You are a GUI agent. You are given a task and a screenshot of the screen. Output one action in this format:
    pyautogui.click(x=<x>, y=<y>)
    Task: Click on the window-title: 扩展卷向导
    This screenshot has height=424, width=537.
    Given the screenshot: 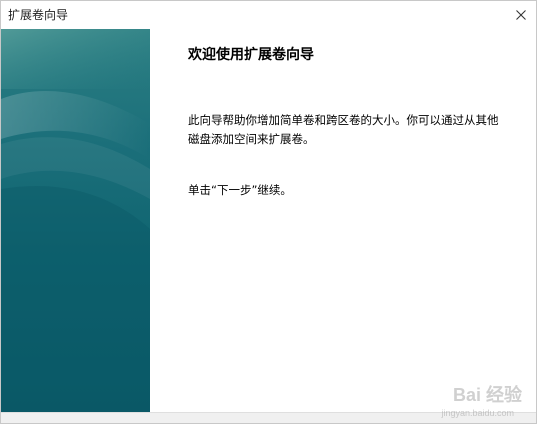 What is the action you would take?
    pyautogui.click(x=38, y=15)
    